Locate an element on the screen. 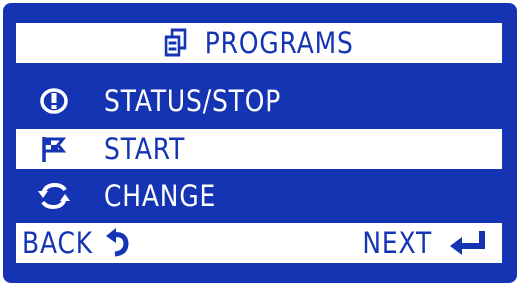 The image size is (523, 287). menu-item-label: CHANGE is located at coordinates (160, 196).